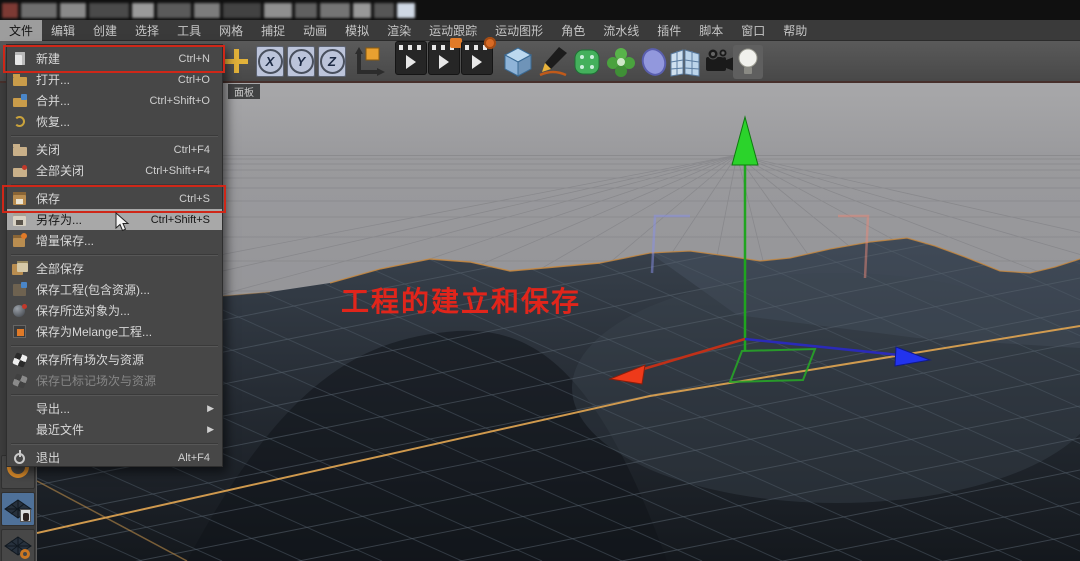 The image size is (1080, 561). What do you see at coordinates (20, 220) in the screenshot?
I see `save-as-icon` at bounding box center [20, 220].